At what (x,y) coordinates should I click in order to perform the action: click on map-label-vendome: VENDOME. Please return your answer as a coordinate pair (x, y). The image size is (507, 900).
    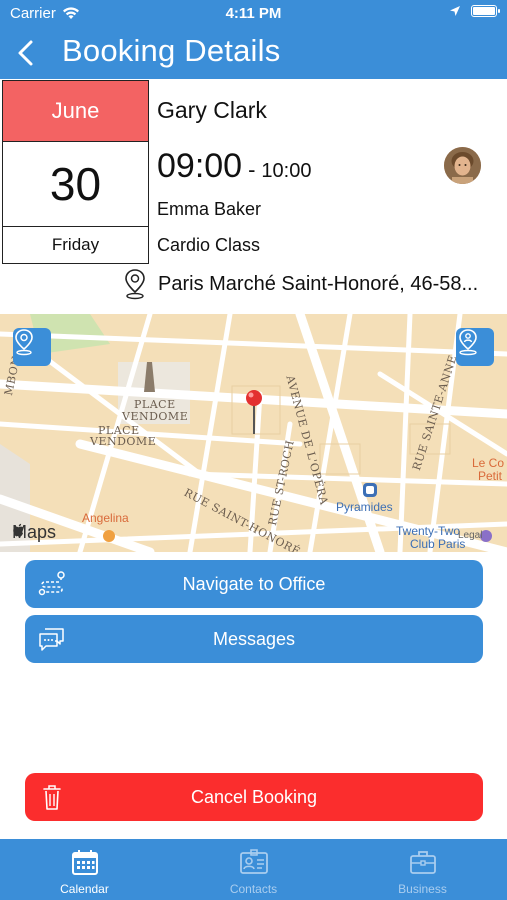
    Looking at the image, I should click on (155, 416).